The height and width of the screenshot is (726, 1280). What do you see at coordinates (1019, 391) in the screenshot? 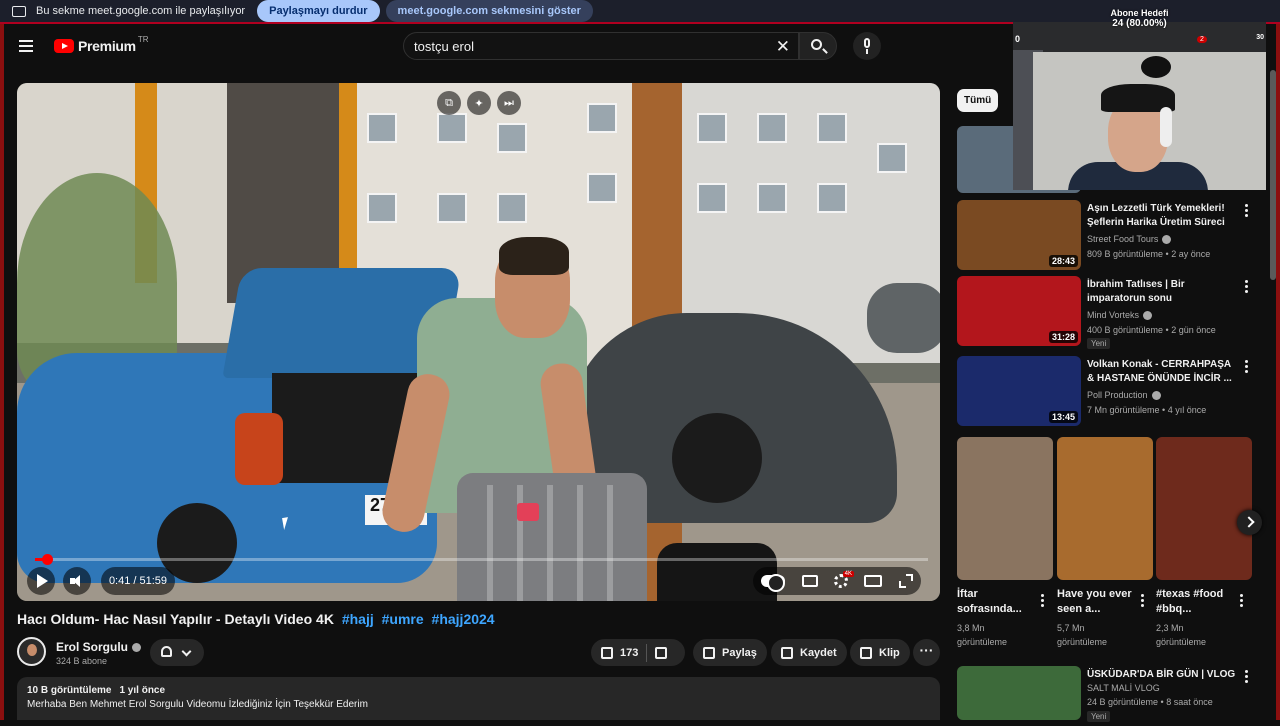
I see `video-thumbnail: 13:45` at bounding box center [1019, 391].